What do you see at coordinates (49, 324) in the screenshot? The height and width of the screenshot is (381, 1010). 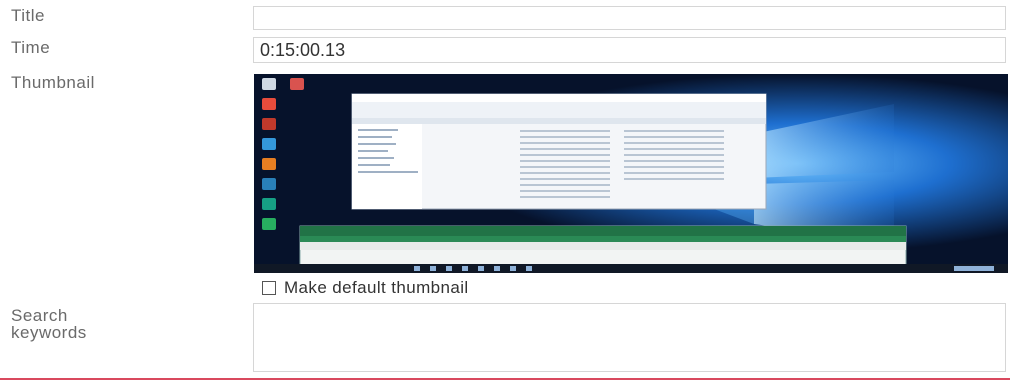 I see `search-keywords-label: Search keywords` at bounding box center [49, 324].